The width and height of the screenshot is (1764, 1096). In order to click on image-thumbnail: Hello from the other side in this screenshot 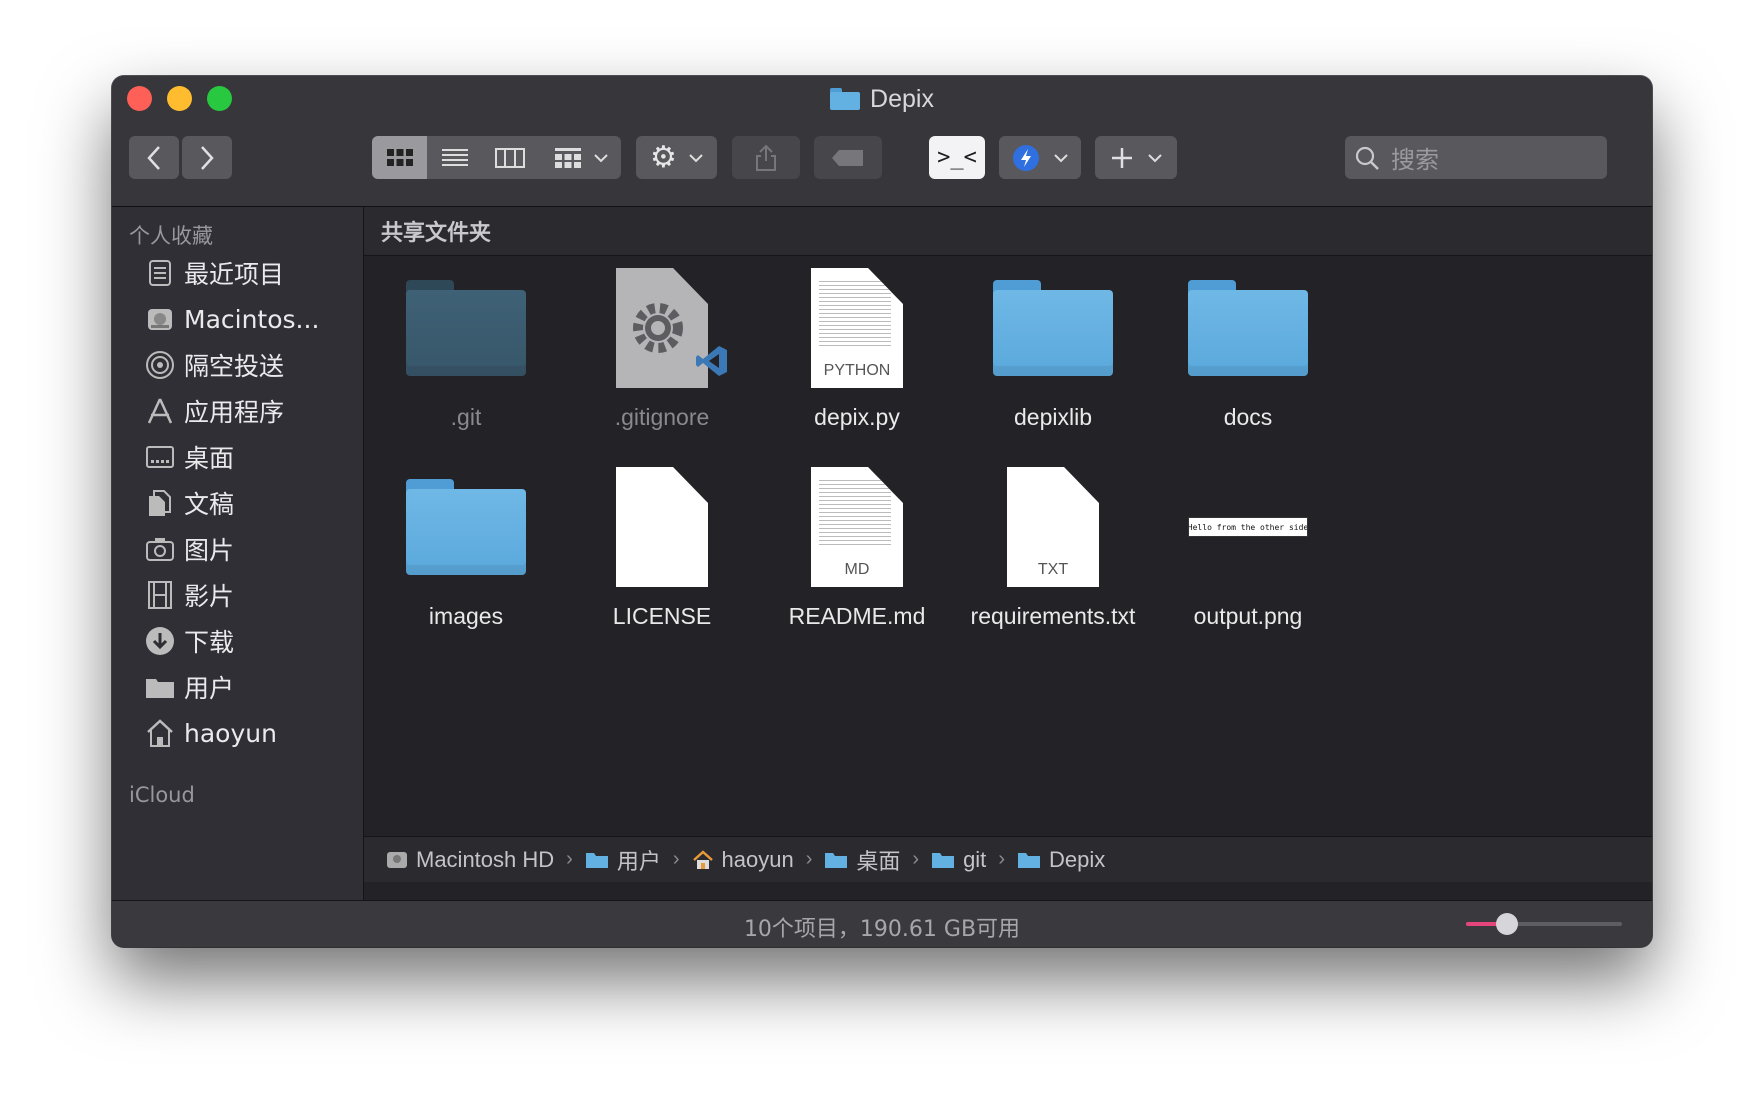, I will do `click(1248, 527)`.